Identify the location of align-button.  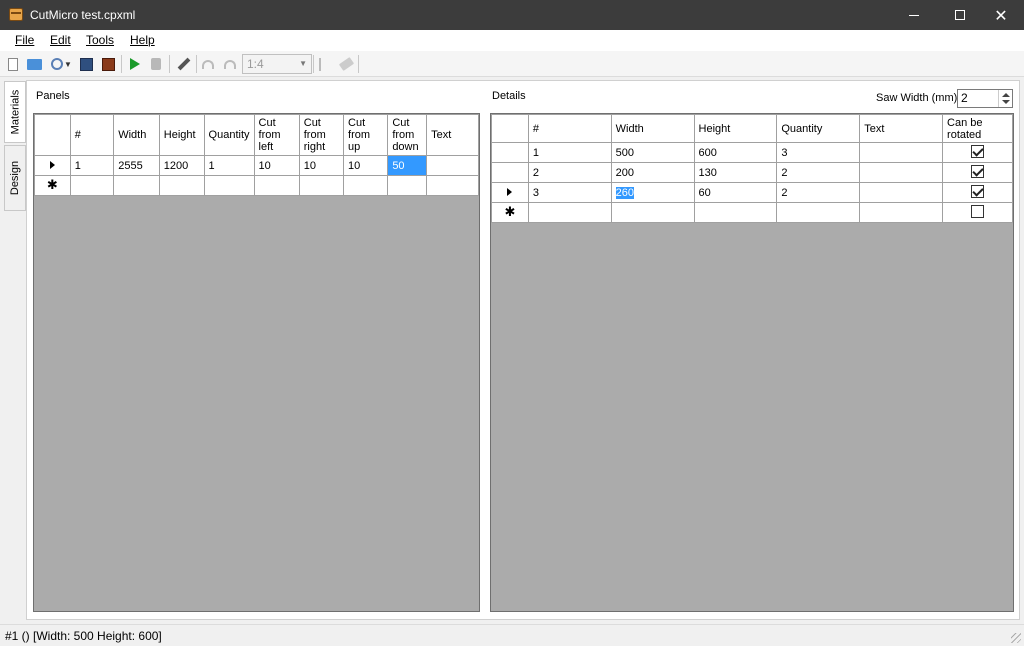
(325, 64).